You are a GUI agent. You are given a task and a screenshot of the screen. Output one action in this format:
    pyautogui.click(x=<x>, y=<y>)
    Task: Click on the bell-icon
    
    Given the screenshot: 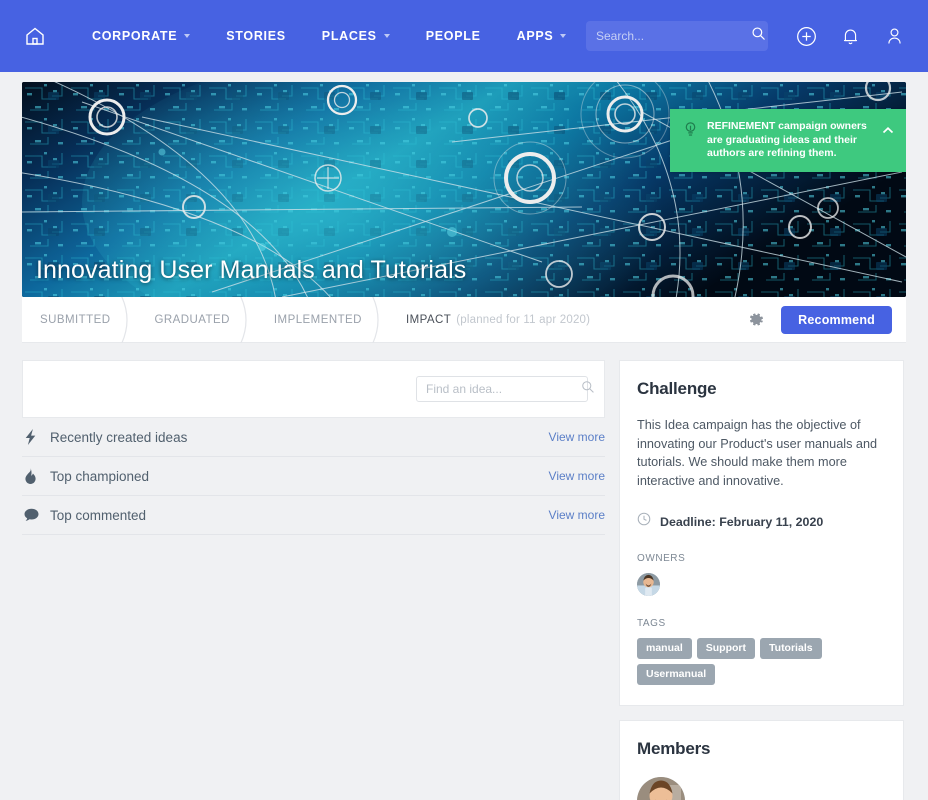 What is the action you would take?
    pyautogui.click(x=850, y=36)
    